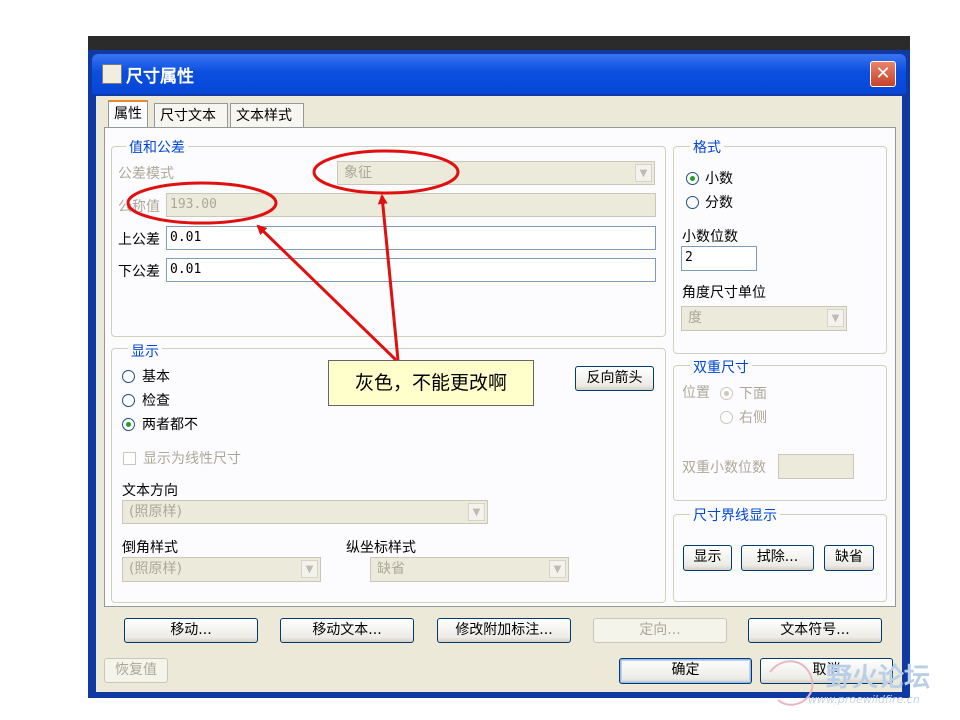 This screenshot has height=720, width=960. What do you see at coordinates (386, 172) in the screenshot?
I see `highlight-ellipse-tolerance-mode` at bounding box center [386, 172].